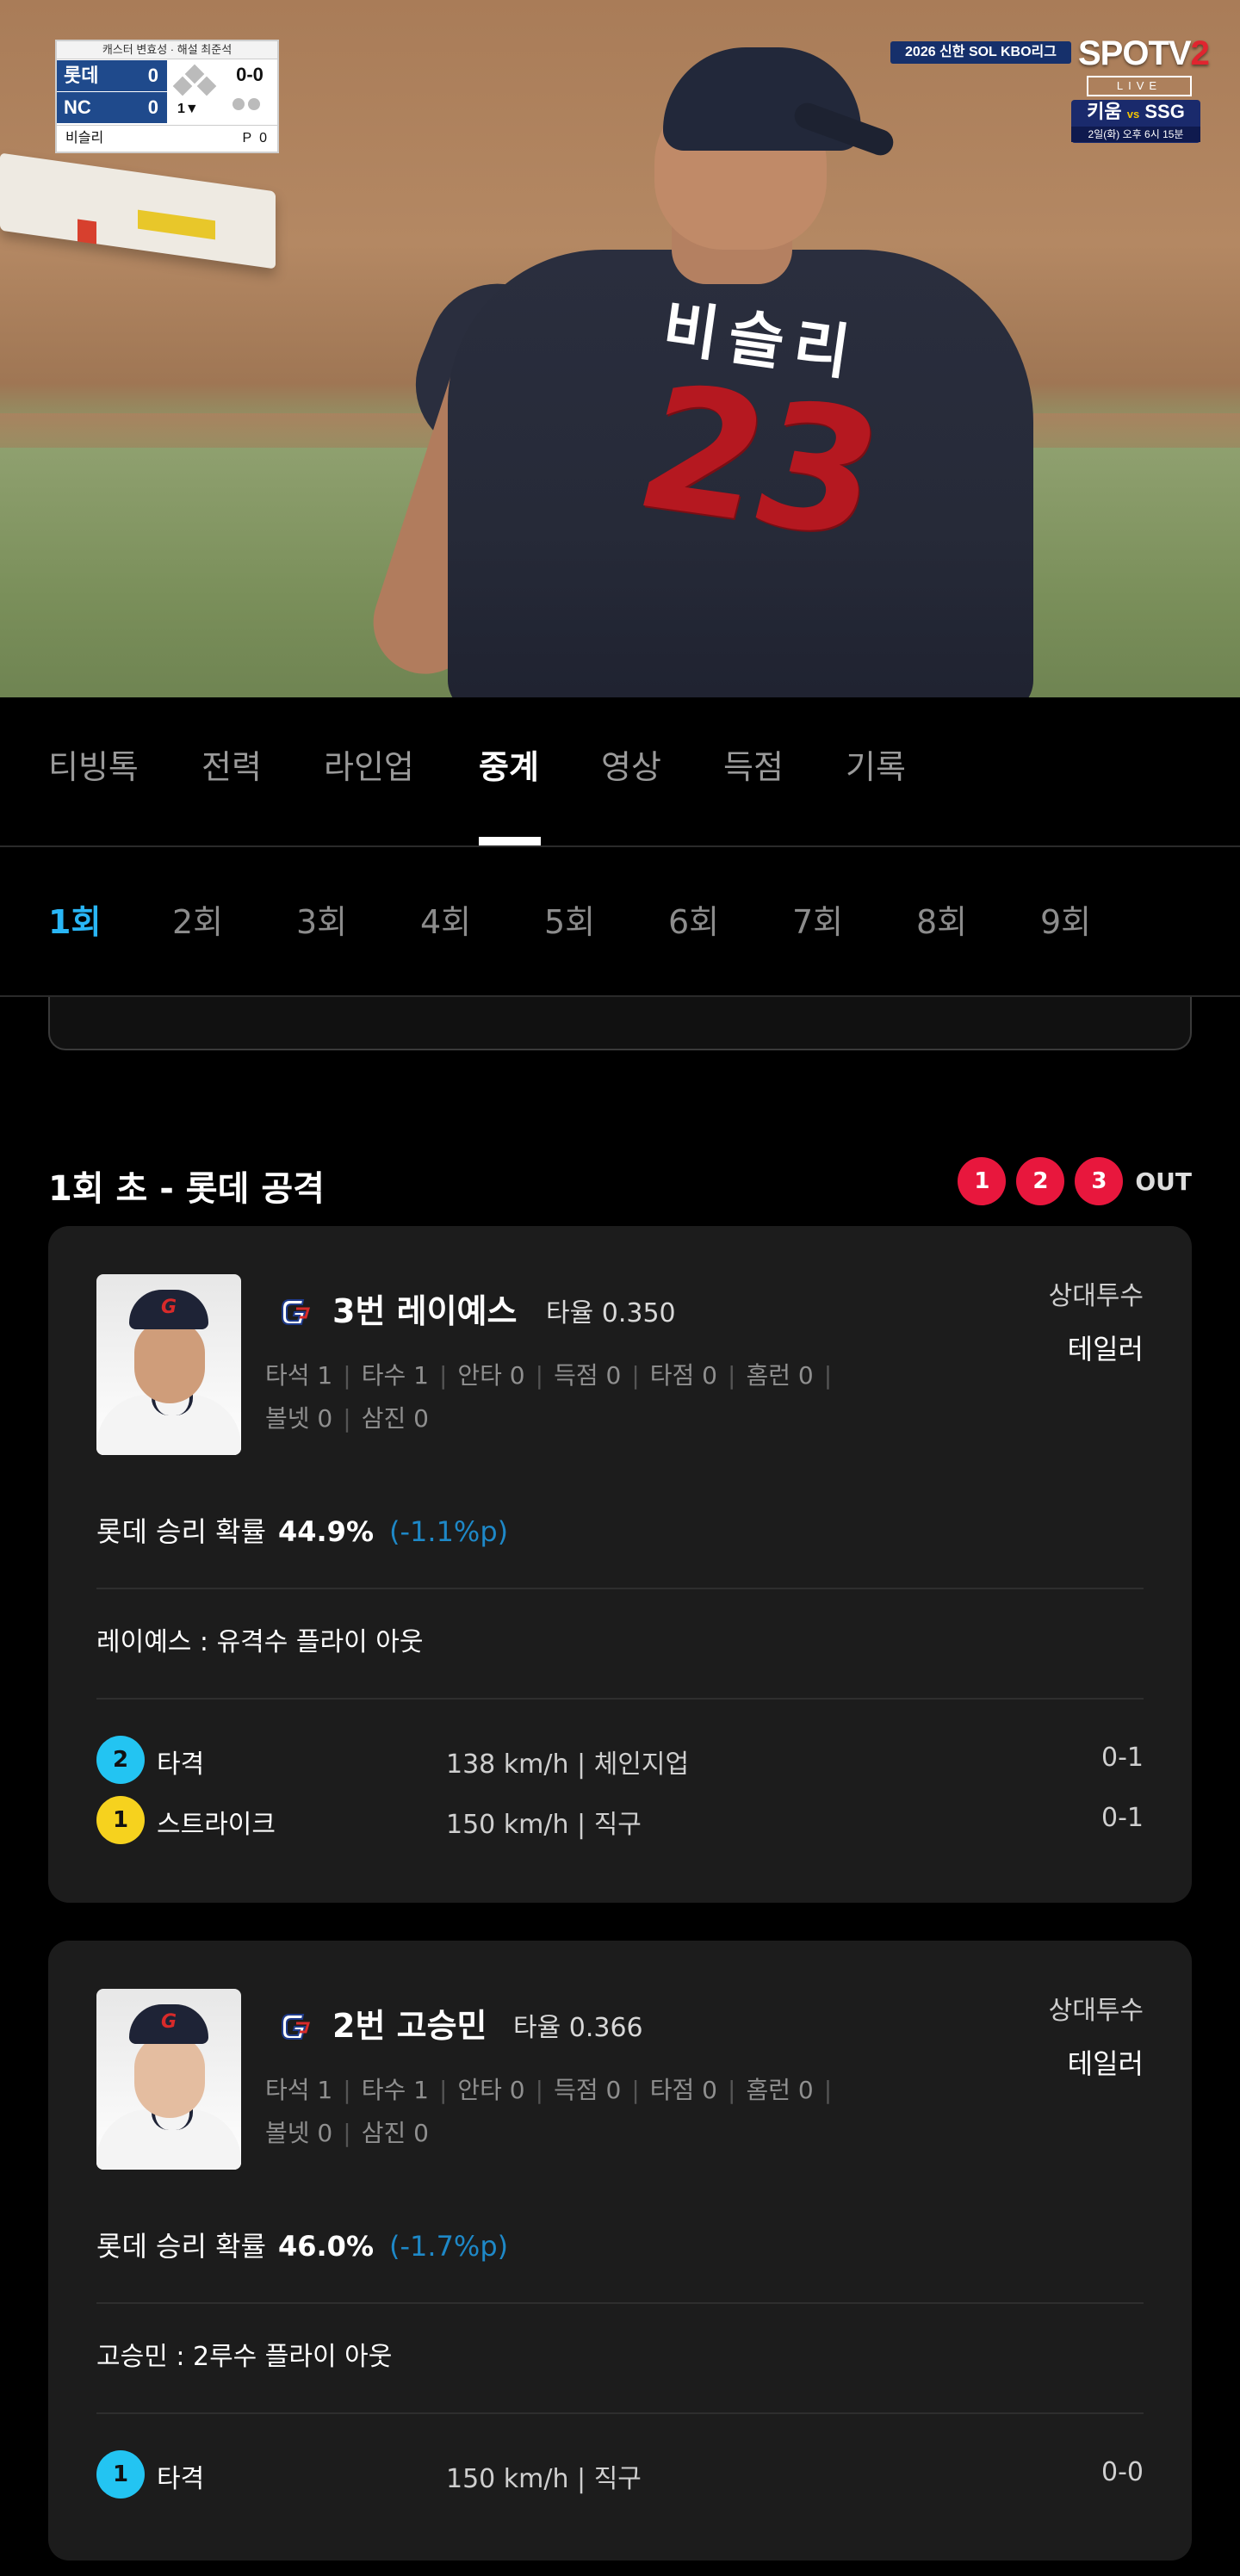  Describe the element at coordinates (1136, 121) in the screenshot. I see `next-game-badge: 키움 vs SSG 2일(화) 오후 6시 15분` at that location.